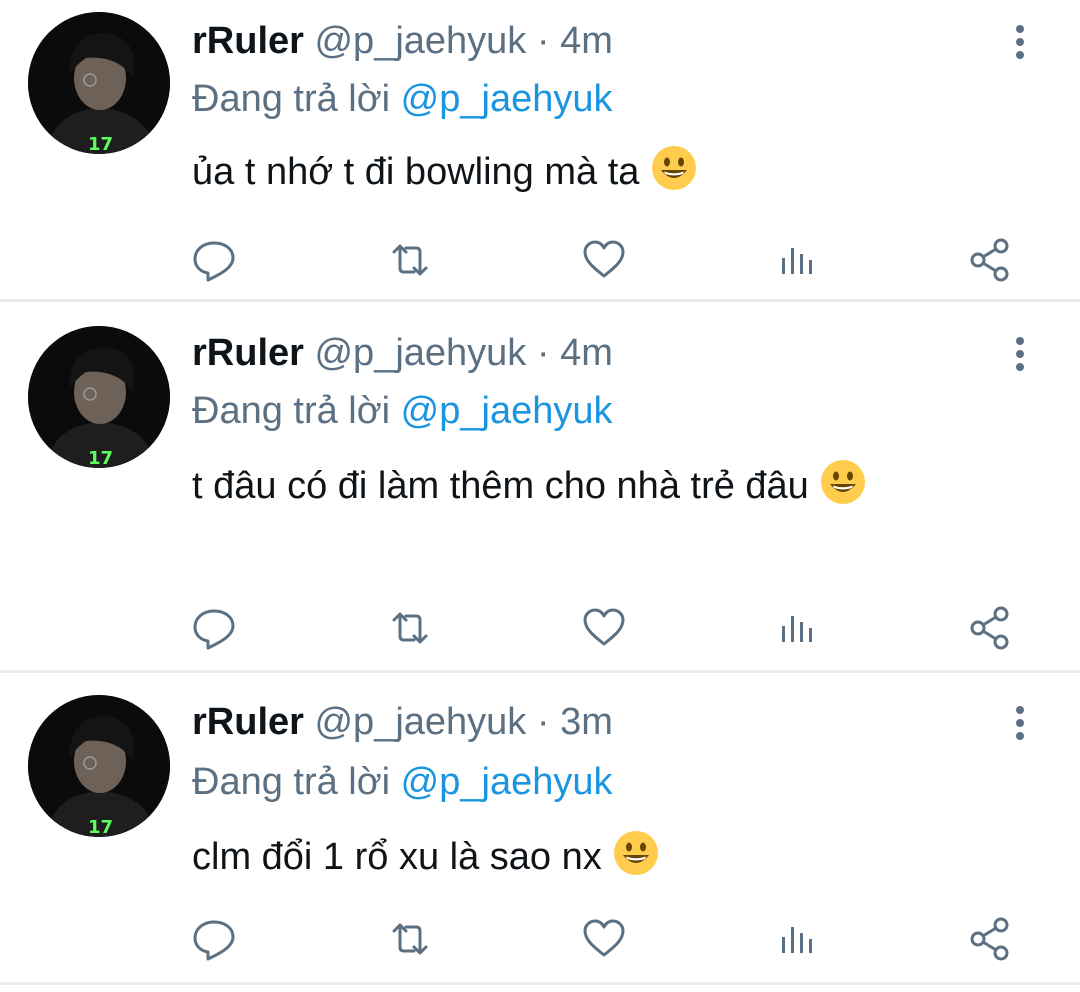 Image resolution: width=1080 pixels, height=992 pixels. I want to click on tweet-text-content: ủa t nhớ t đi bowling mà ta, so click(416, 172).